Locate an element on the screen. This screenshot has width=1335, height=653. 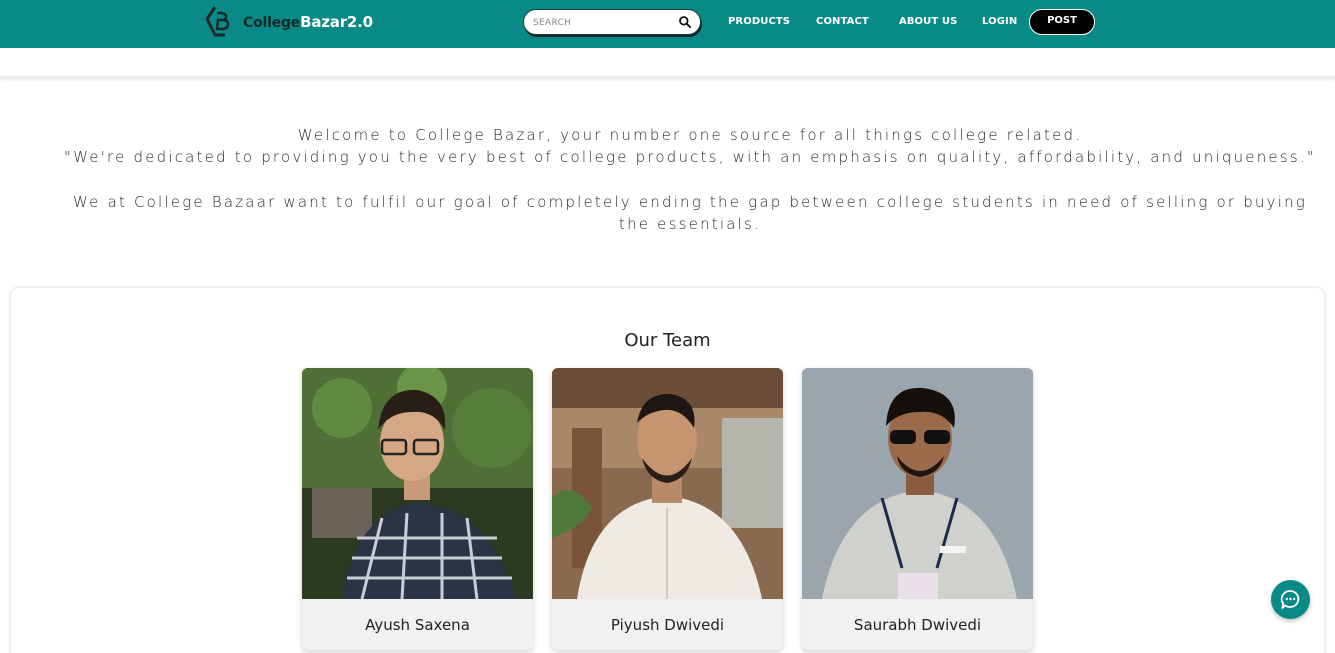
search-box is located at coordinates (612, 22).